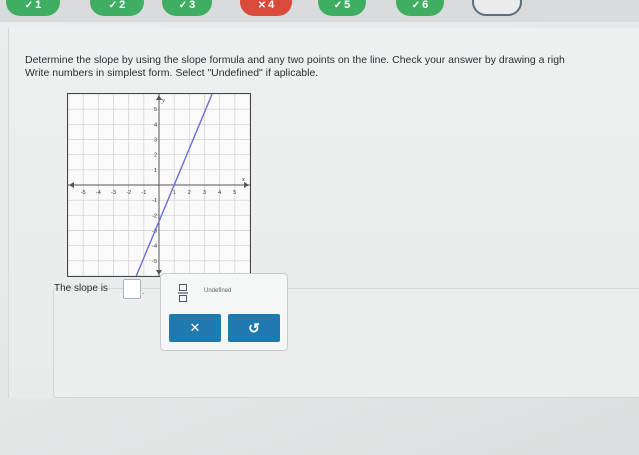 The width and height of the screenshot is (639, 455). I want to click on undefined-button: Undefined, so click(217, 291).